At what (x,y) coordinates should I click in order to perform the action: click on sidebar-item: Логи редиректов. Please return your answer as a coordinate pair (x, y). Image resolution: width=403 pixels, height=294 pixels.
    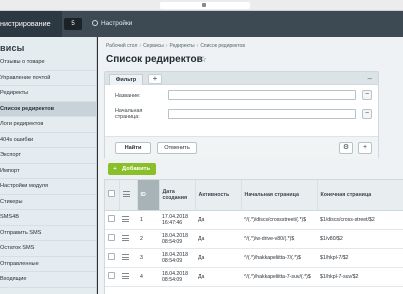
    Looking at the image, I should click on (48, 125).